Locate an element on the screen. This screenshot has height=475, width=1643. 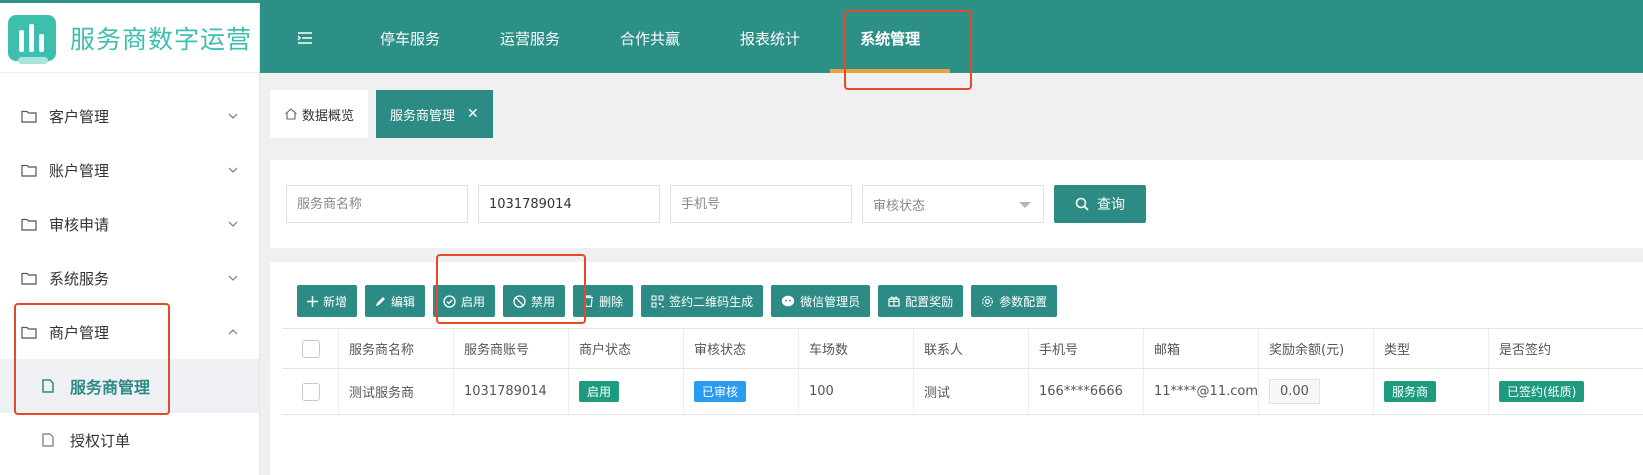
reward-balance-value: 0.00 is located at coordinates (1294, 391).